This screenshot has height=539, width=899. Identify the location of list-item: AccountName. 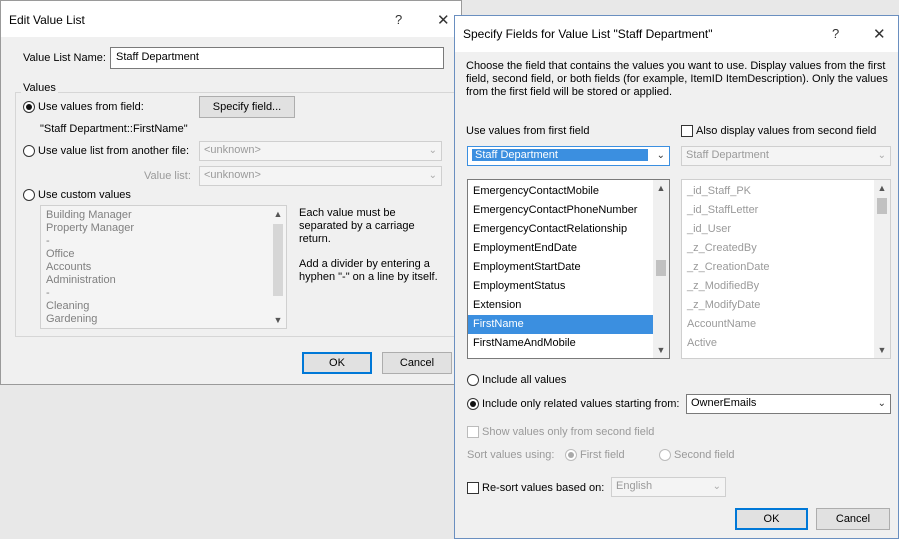
(722, 324).